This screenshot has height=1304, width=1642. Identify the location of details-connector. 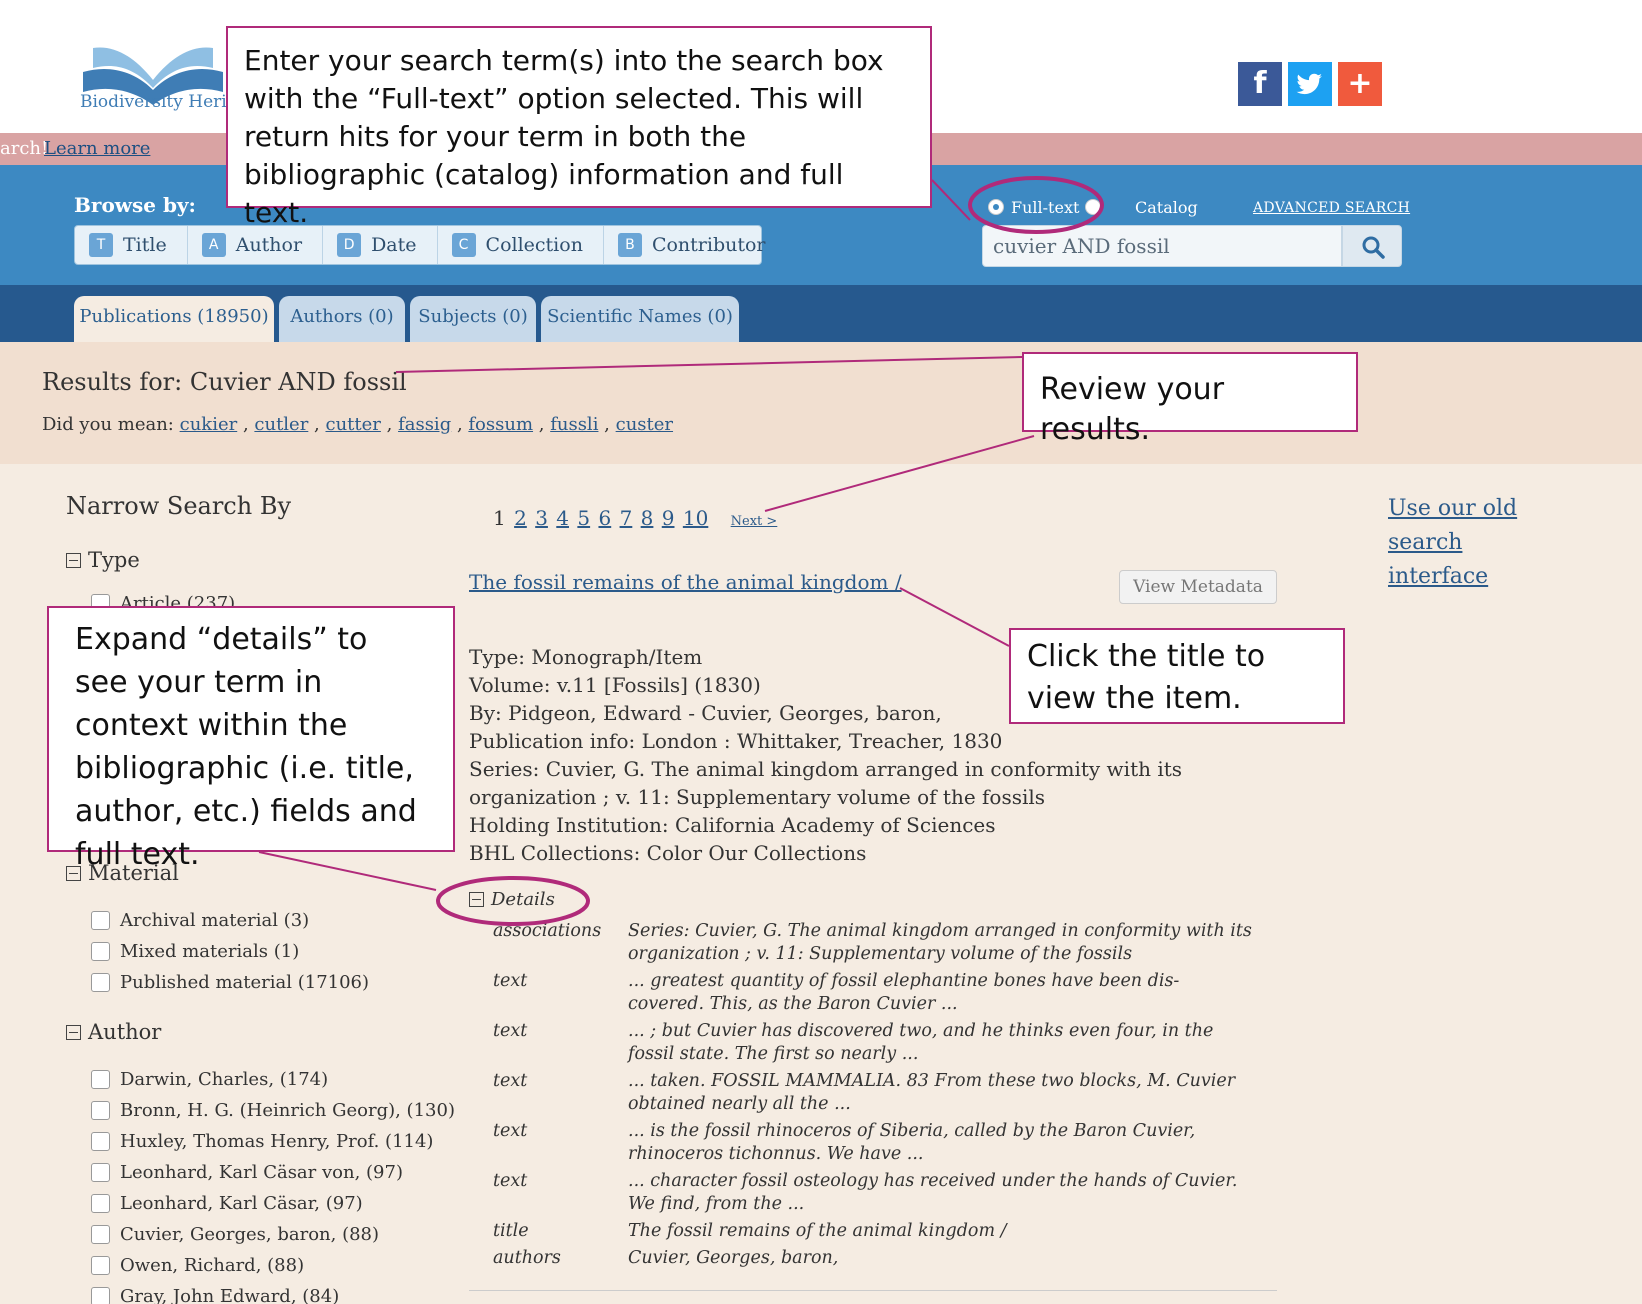
(347, 871).